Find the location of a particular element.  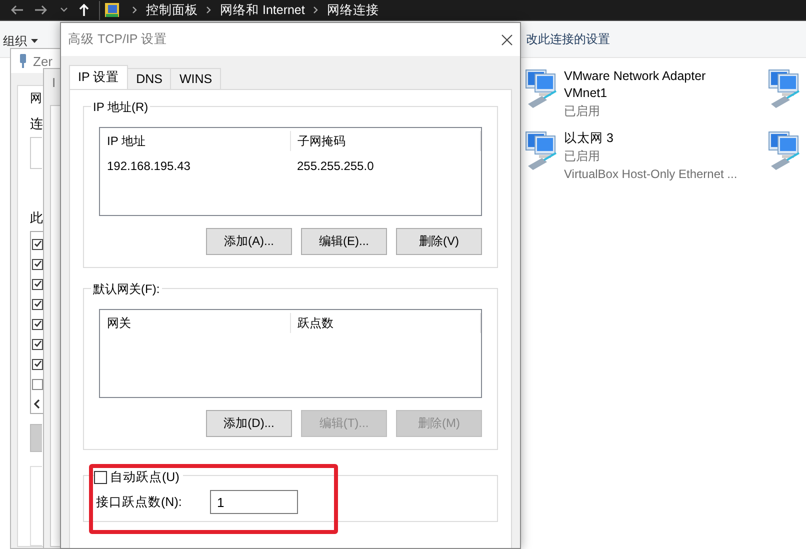

tab: 网 is located at coordinates (36, 99).